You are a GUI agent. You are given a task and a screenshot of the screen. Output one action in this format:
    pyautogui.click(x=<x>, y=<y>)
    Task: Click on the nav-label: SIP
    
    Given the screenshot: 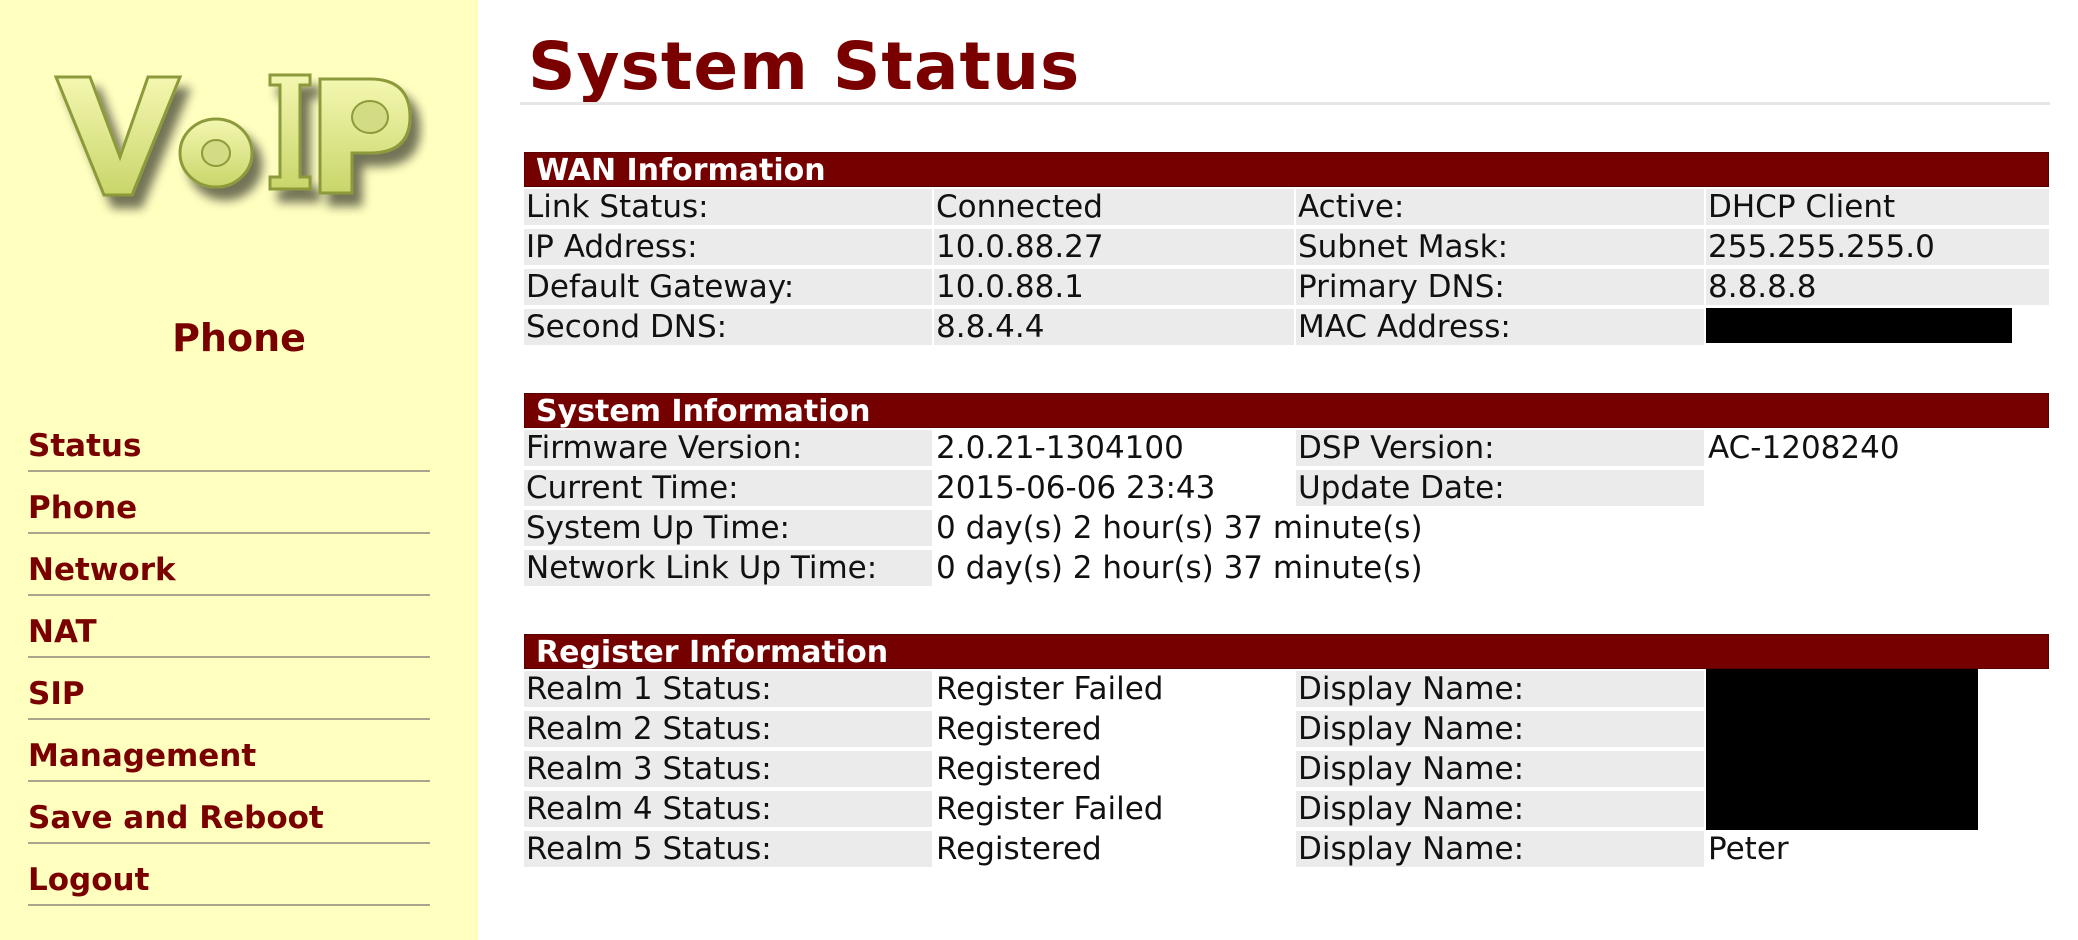 What is the action you would take?
    pyautogui.click(x=56, y=694)
    